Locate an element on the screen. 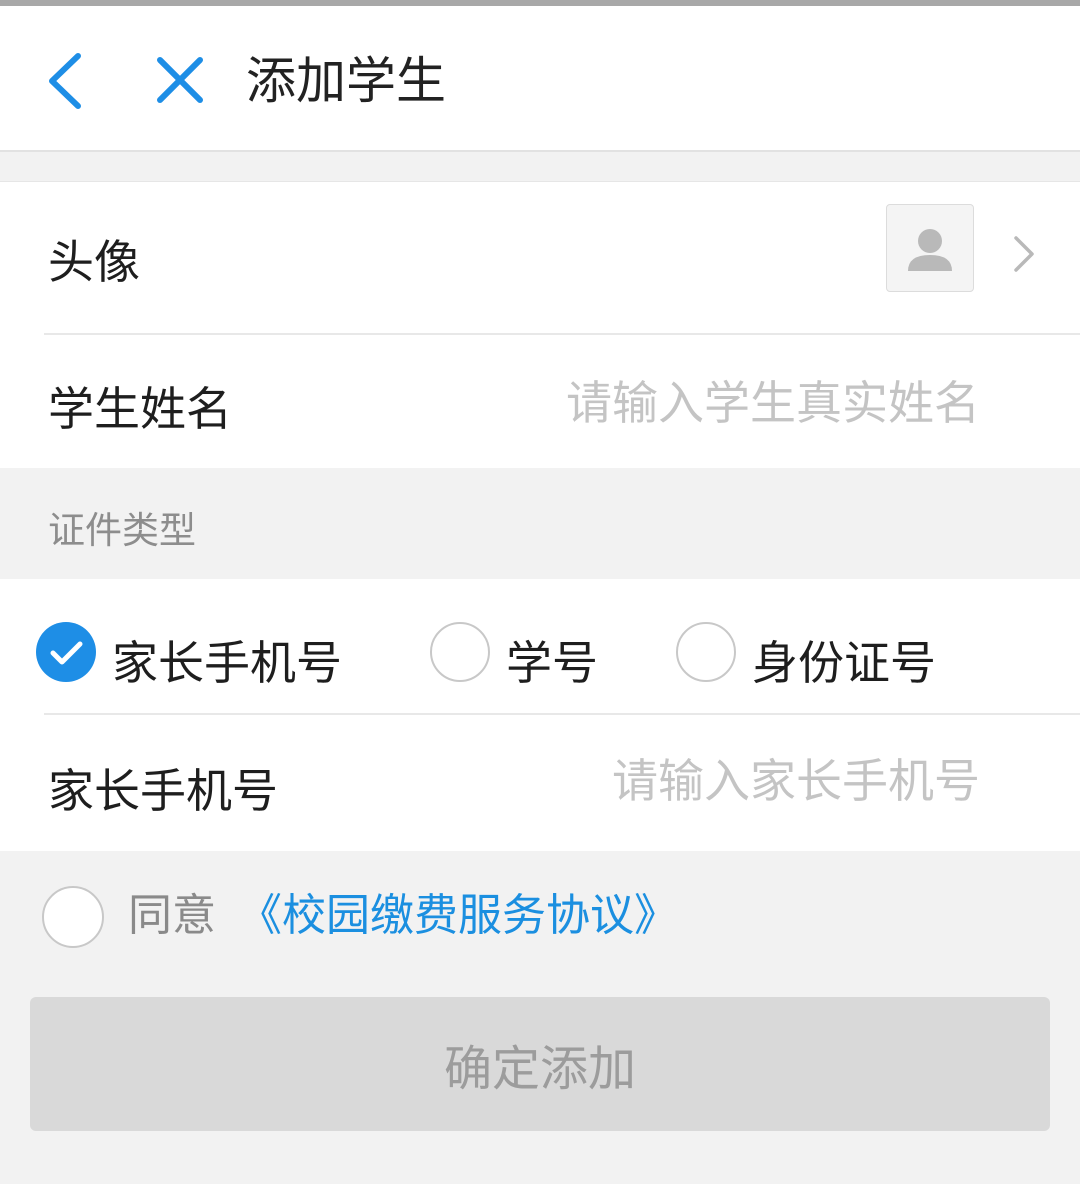  avatar is located at coordinates (930, 248).